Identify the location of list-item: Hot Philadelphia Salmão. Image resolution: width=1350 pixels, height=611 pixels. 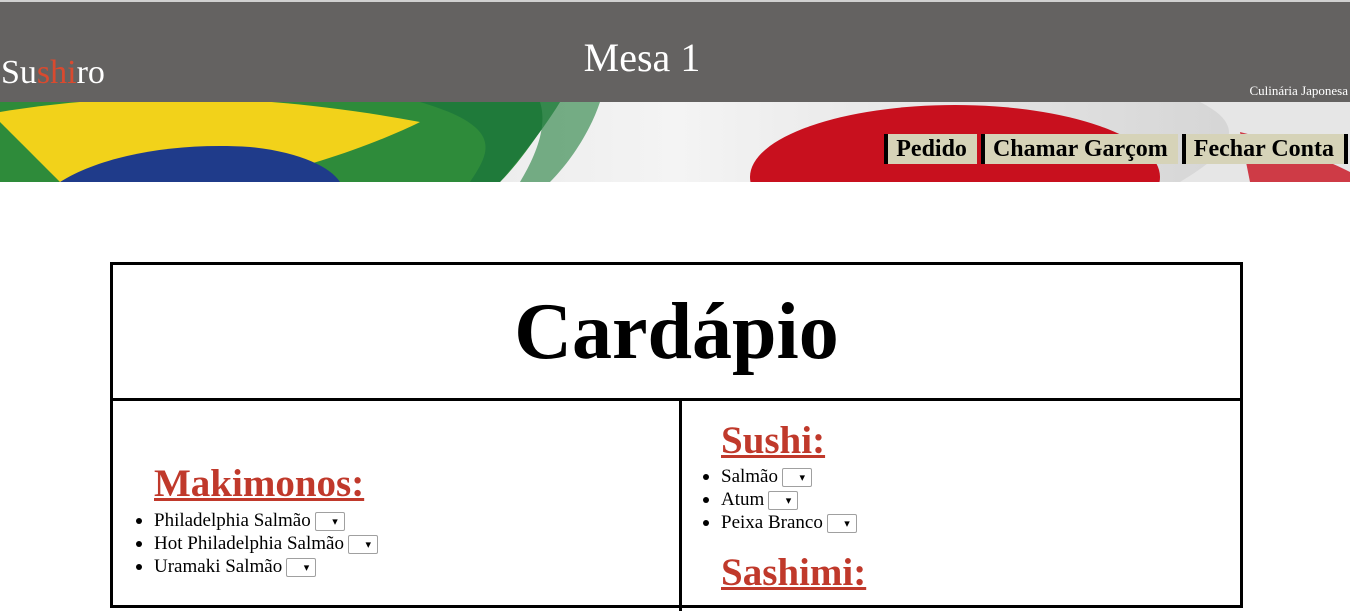
(257, 543).